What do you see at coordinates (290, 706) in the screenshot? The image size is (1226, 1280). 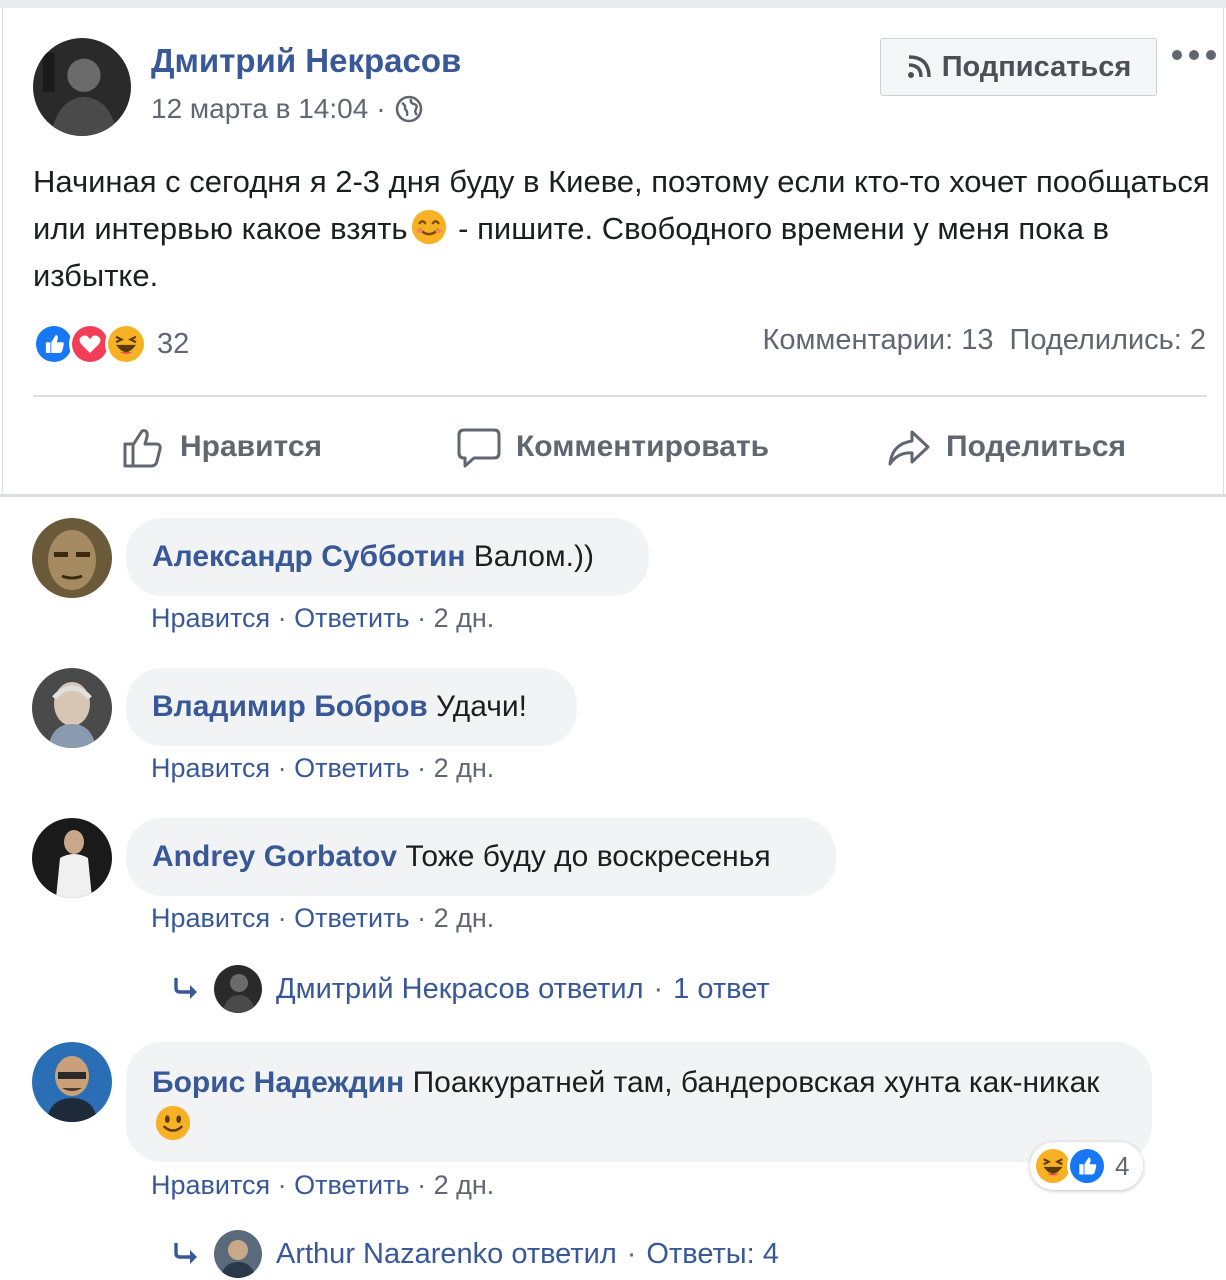 I see `comment-author: Владимир Бобров` at bounding box center [290, 706].